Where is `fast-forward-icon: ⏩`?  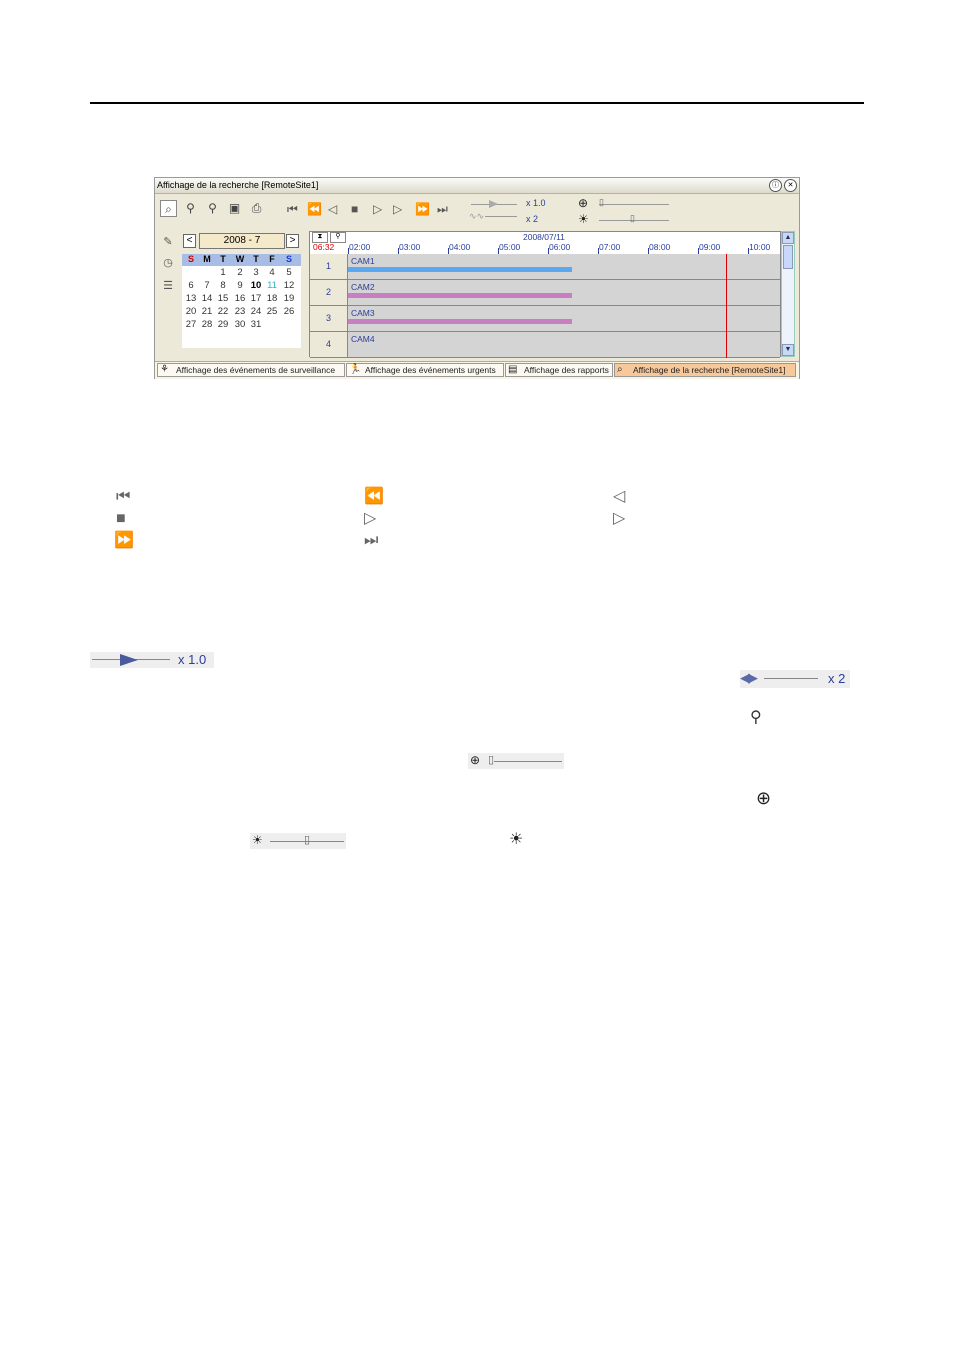 fast-forward-icon: ⏩ is located at coordinates (422, 209).